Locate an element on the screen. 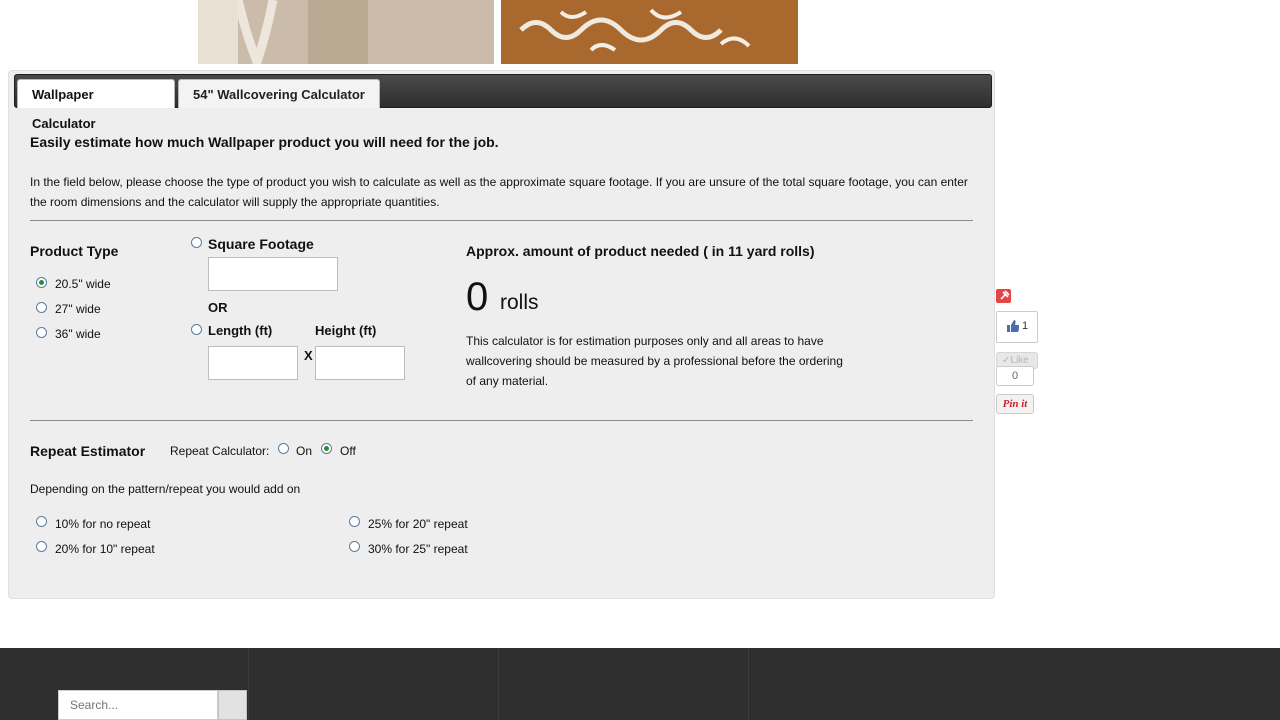  like-count: 1 is located at coordinates (1025, 326).